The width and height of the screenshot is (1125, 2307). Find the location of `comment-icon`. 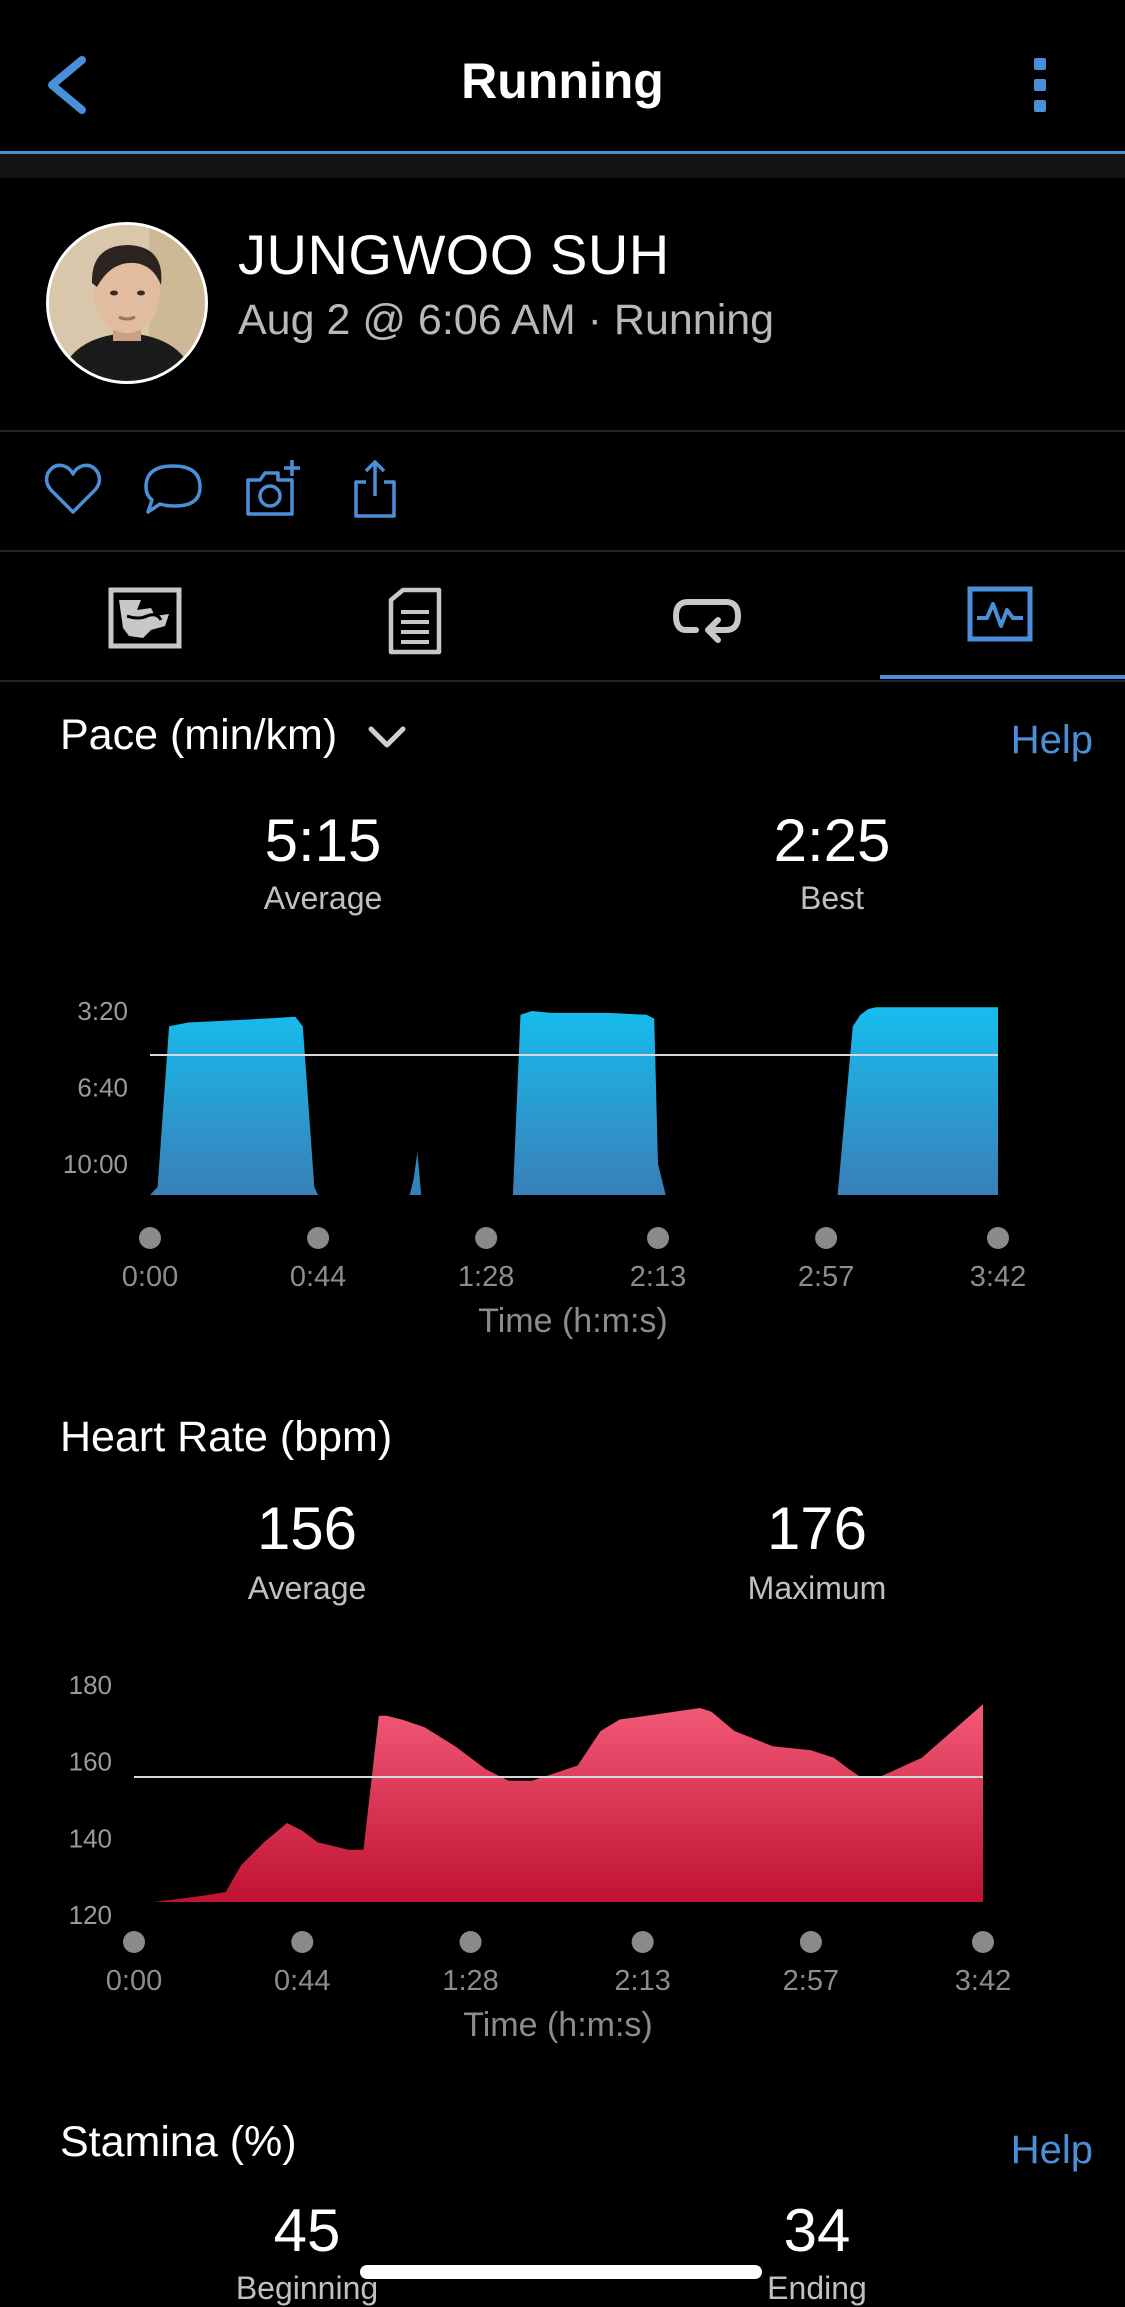

comment-icon is located at coordinates (173, 489).